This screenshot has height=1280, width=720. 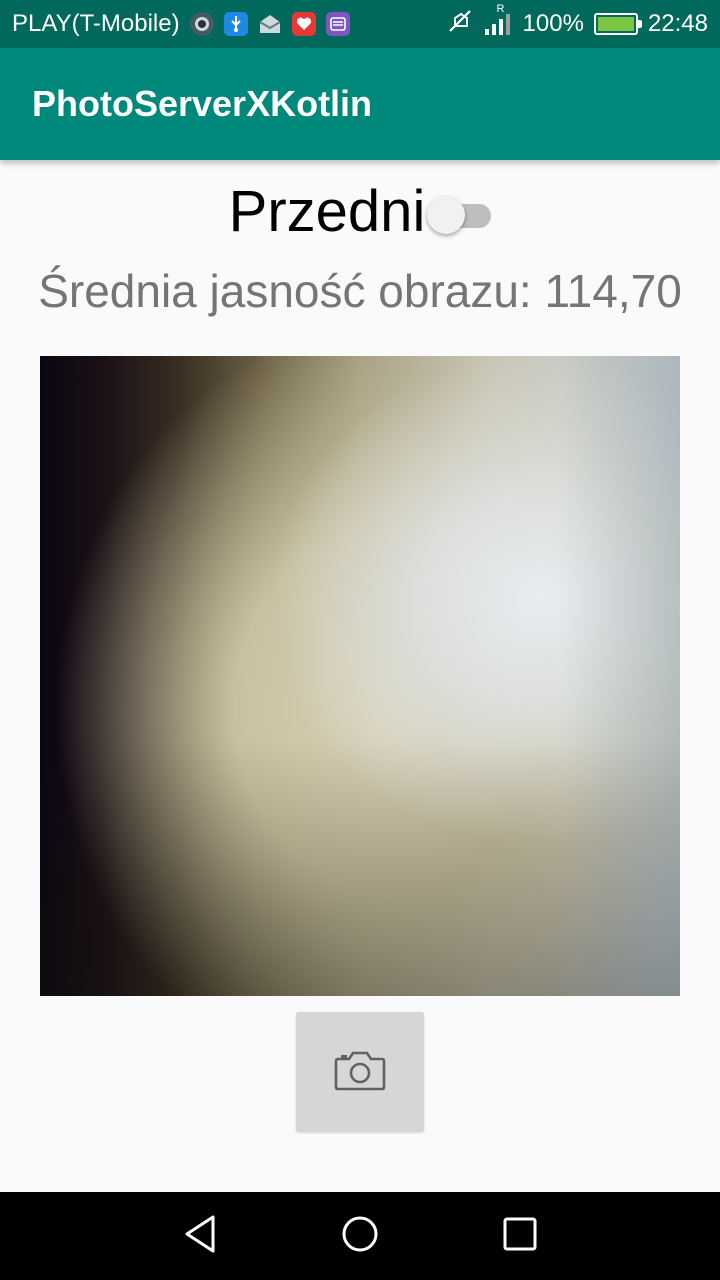 What do you see at coordinates (677, 23) in the screenshot?
I see `clock: 22:48` at bounding box center [677, 23].